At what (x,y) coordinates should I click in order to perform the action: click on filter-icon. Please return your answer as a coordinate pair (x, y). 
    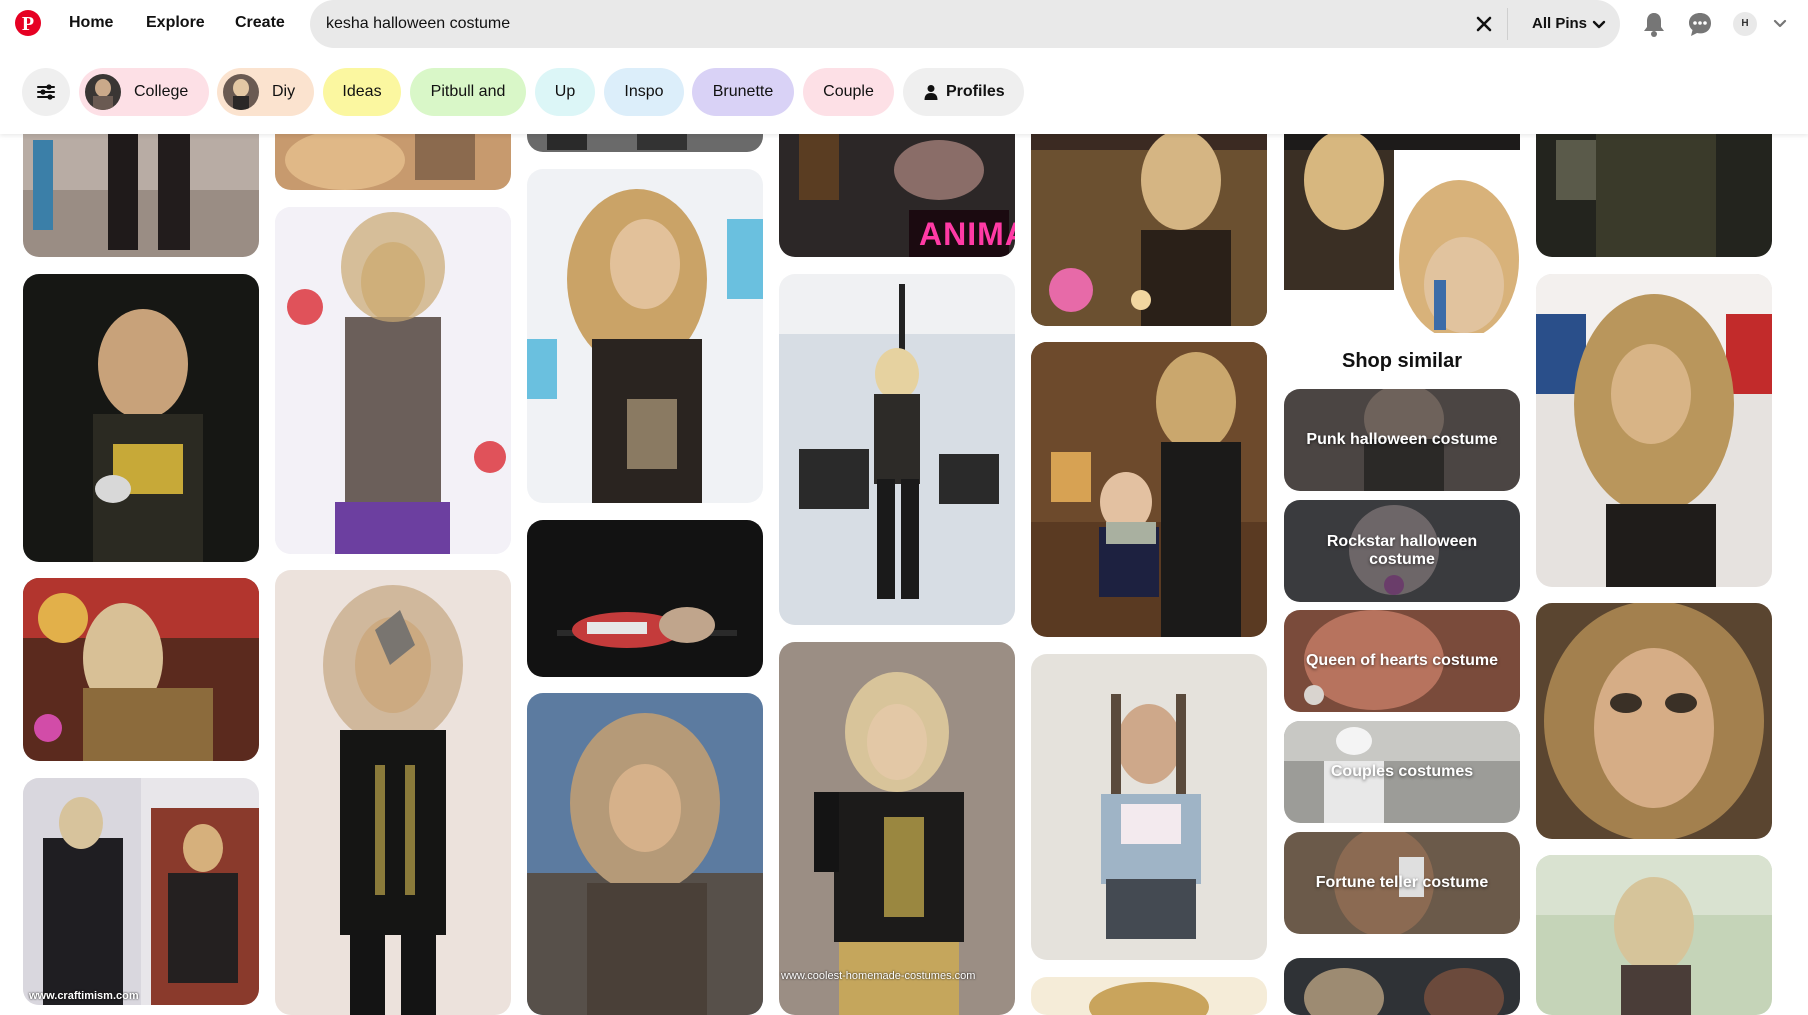
    Looking at the image, I should click on (46, 92).